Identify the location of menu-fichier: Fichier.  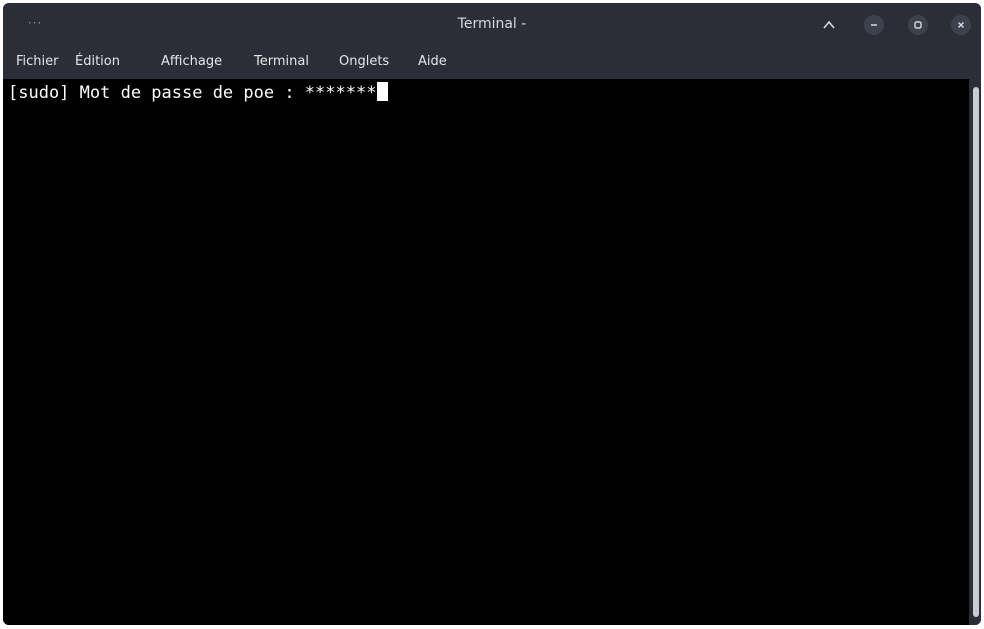
(37, 62).